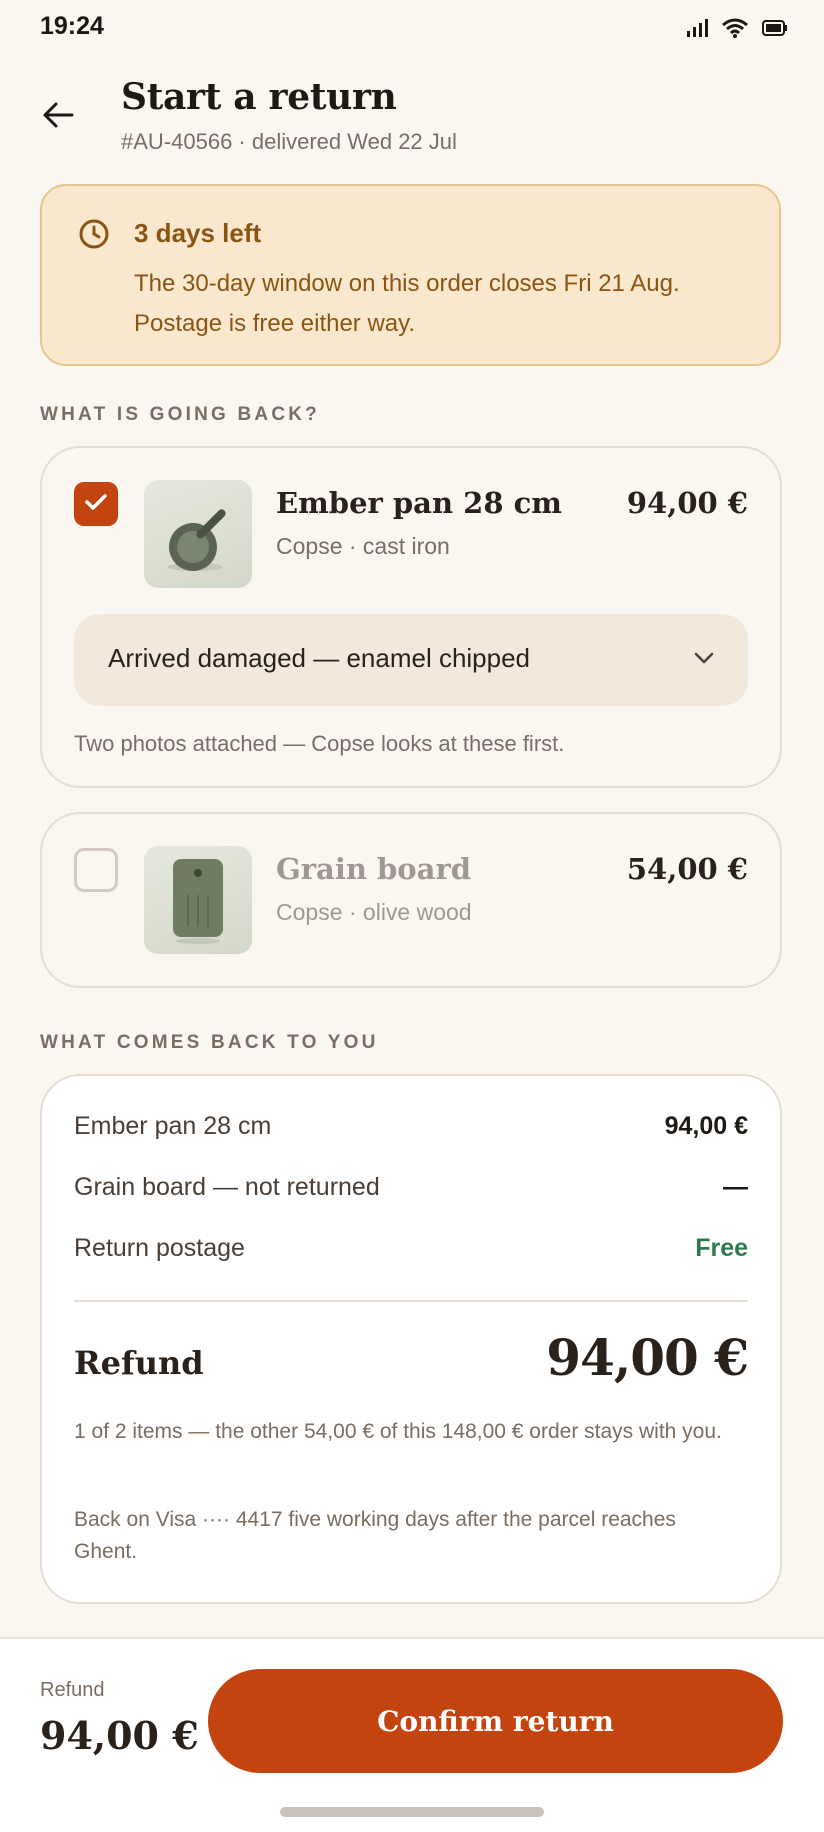 Image resolution: width=824 pixels, height=1832 pixels. Describe the element at coordinates (419, 503) in the screenshot. I see `item-name: Ember pan 28 cm` at that location.